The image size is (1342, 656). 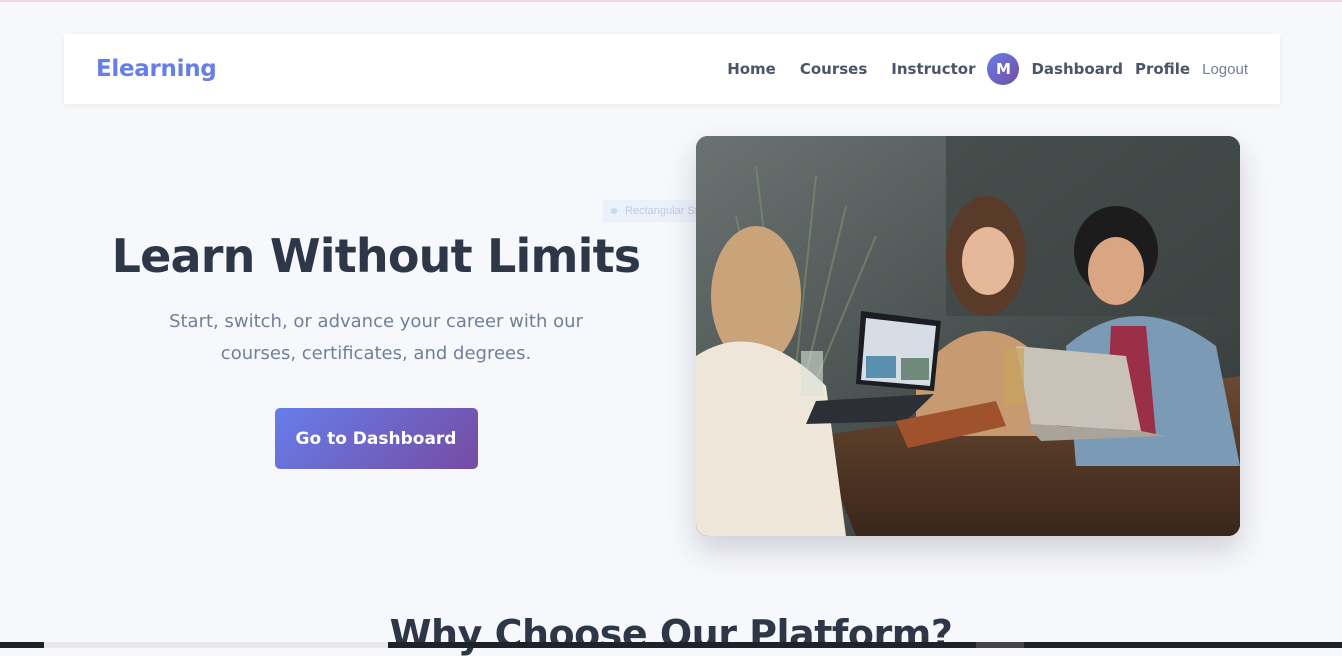 What do you see at coordinates (671, 634) in the screenshot?
I see `section-title: Why Choose Our Platform?` at bounding box center [671, 634].